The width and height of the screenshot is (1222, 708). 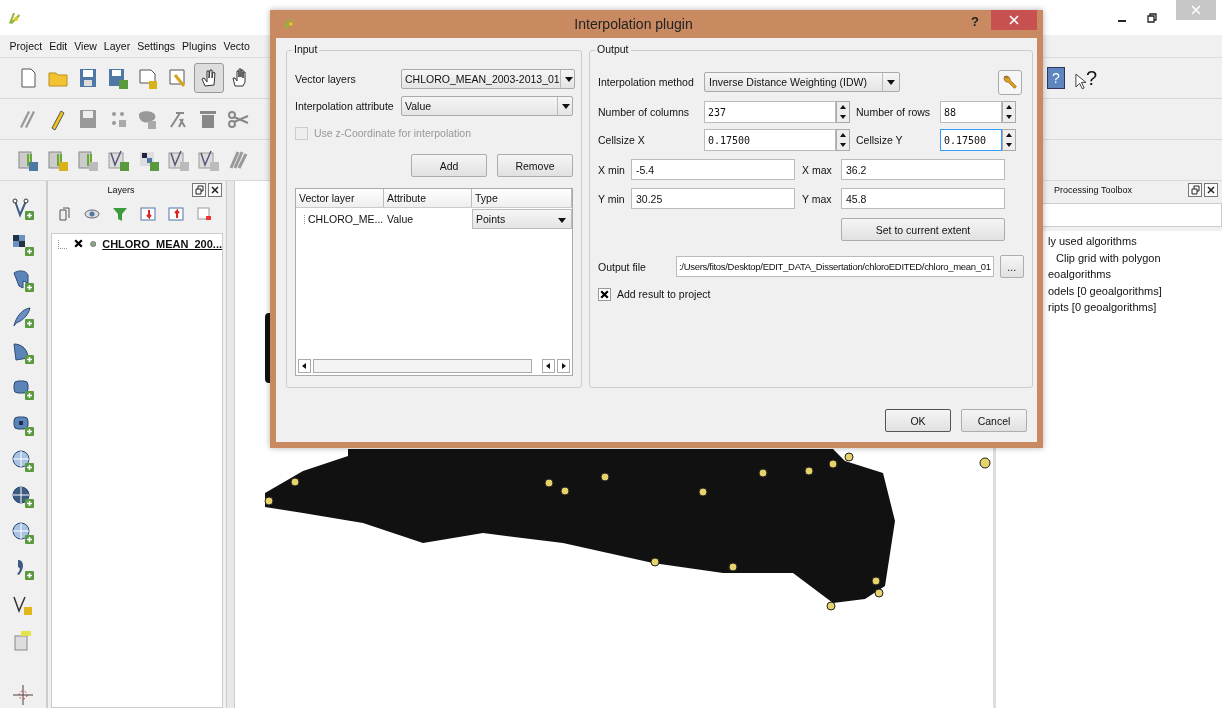 What do you see at coordinates (894, 112) in the screenshot?
I see `field-label: Number of rows` at bounding box center [894, 112].